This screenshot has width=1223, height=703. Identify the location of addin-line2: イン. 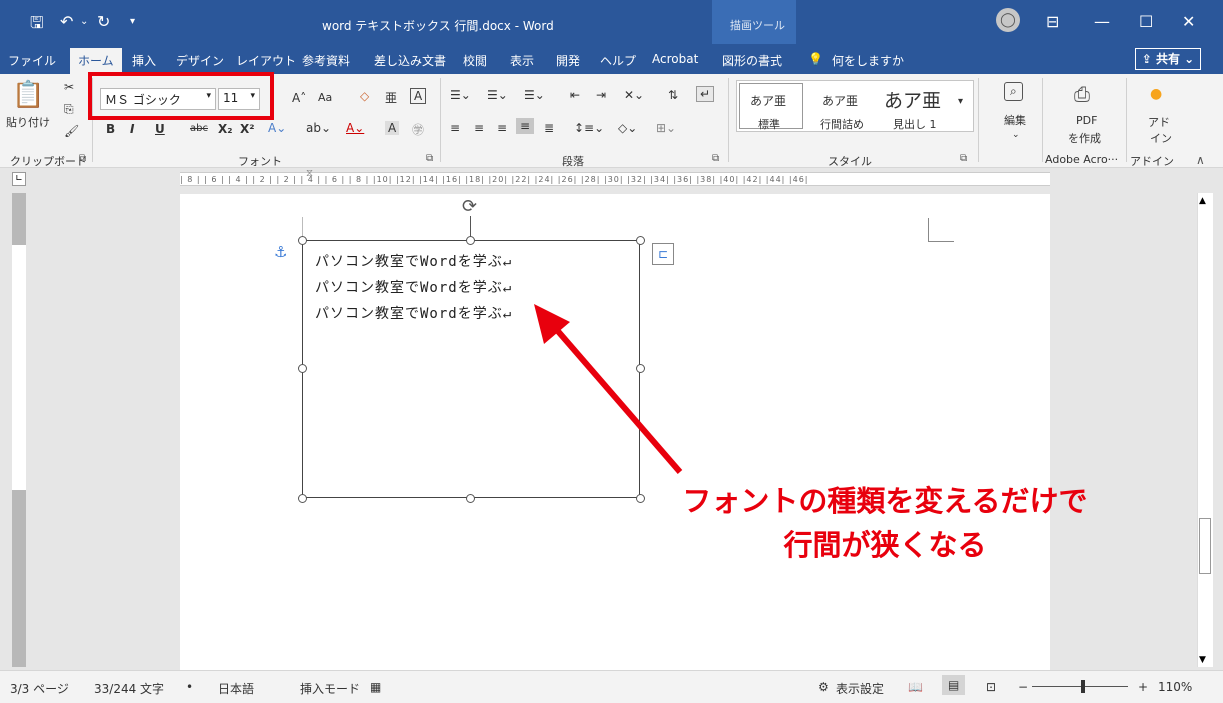
(1161, 138).